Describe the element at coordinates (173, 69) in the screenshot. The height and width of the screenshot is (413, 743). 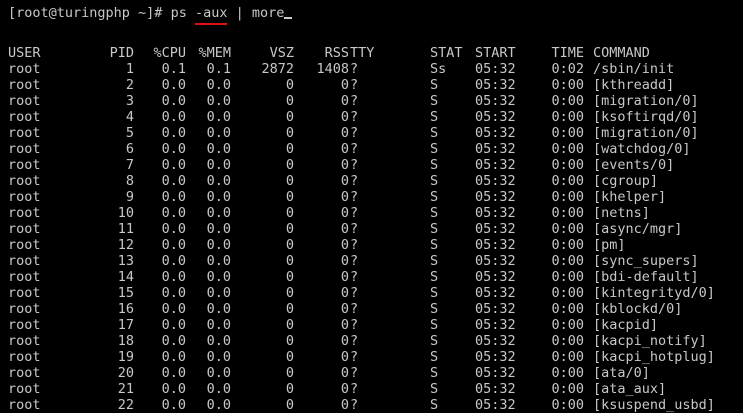
I see `cell-cpu: 0.1` at that location.